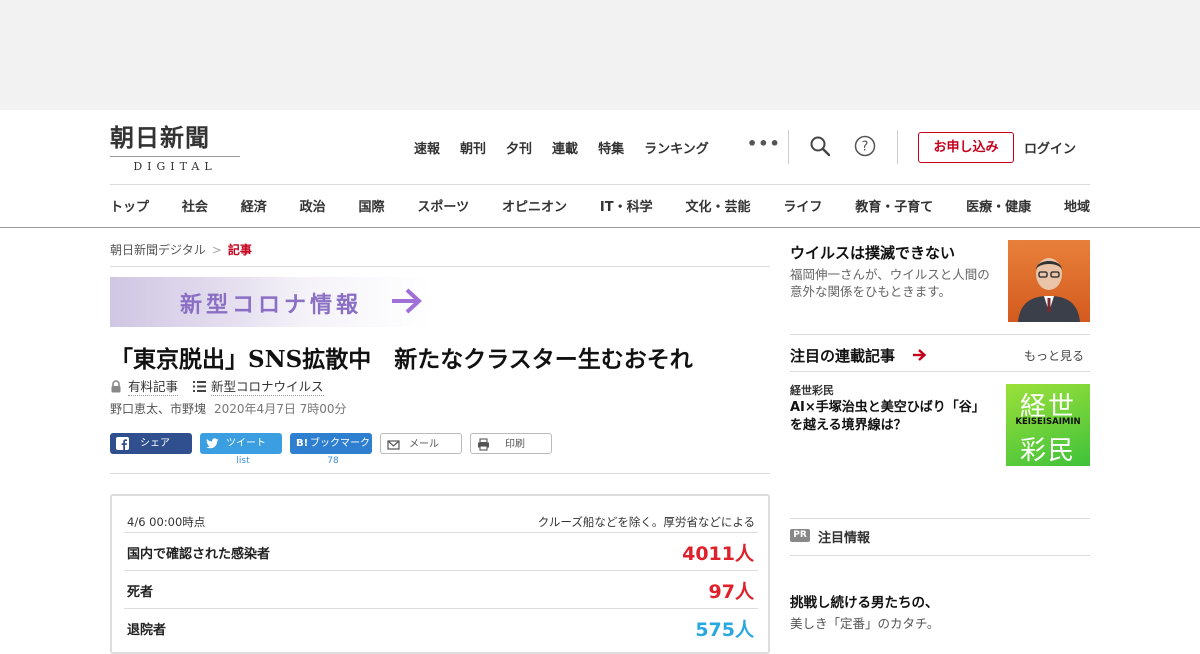 Image resolution: width=1200 pixels, height=654 pixels. Describe the element at coordinates (333, 461) in the screenshot. I see `hatena-share-count: 78` at that location.